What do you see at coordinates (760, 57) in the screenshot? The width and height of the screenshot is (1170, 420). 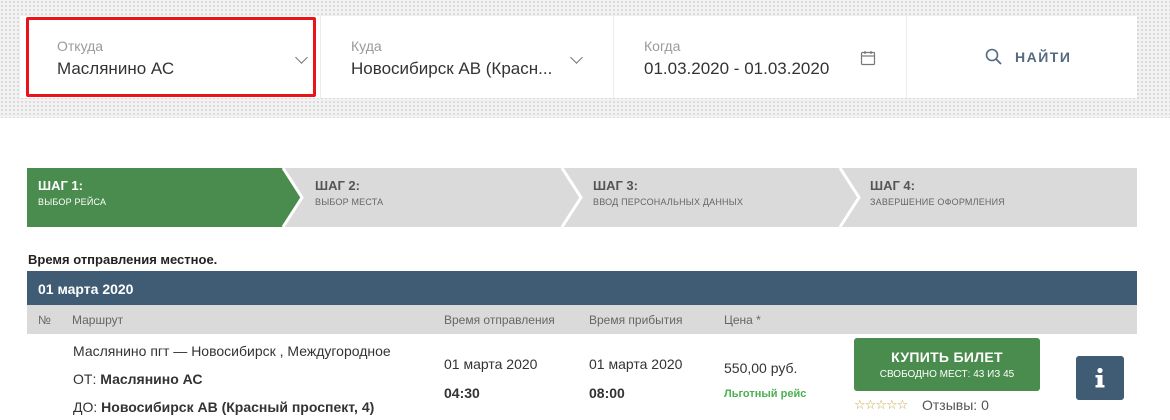 I see `date-field: Когда 01.03.2020 - 01.03.2020` at bounding box center [760, 57].